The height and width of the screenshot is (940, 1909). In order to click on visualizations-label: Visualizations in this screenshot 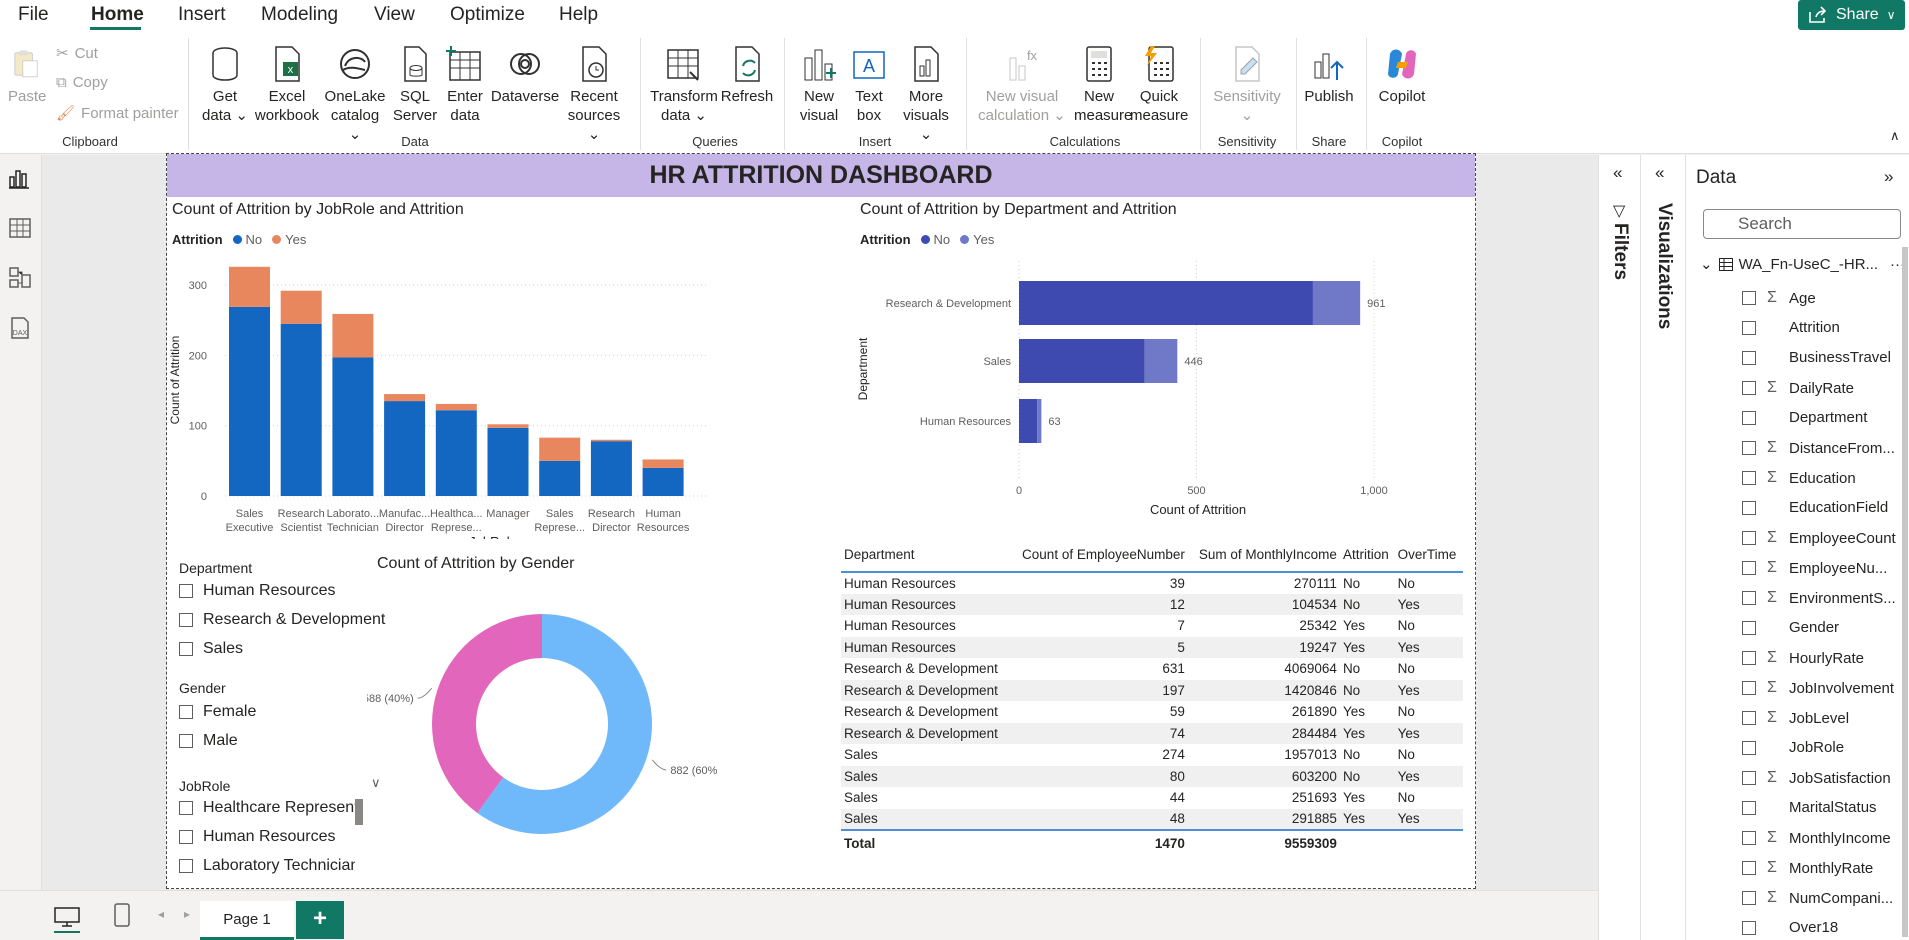, I will do `click(1664, 266)`.